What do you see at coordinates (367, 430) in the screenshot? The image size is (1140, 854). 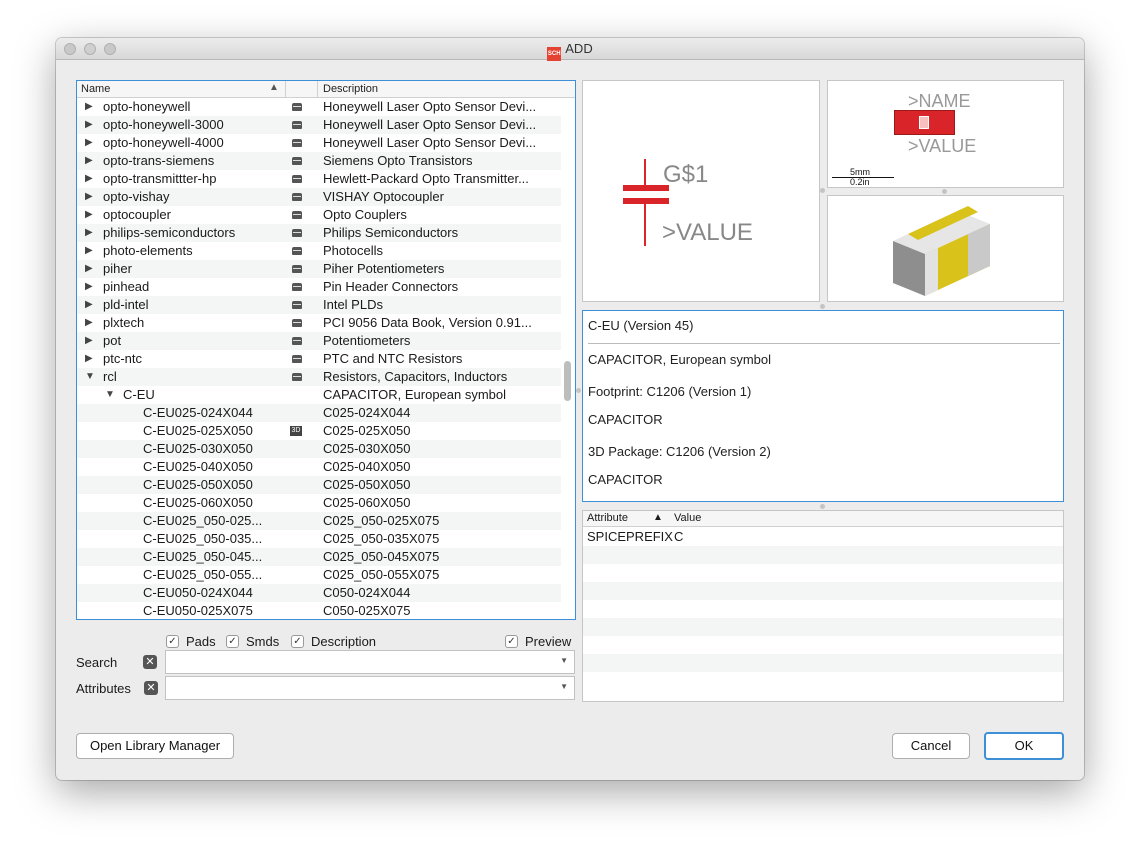 I see `tree-item-description: C025-025X050` at bounding box center [367, 430].